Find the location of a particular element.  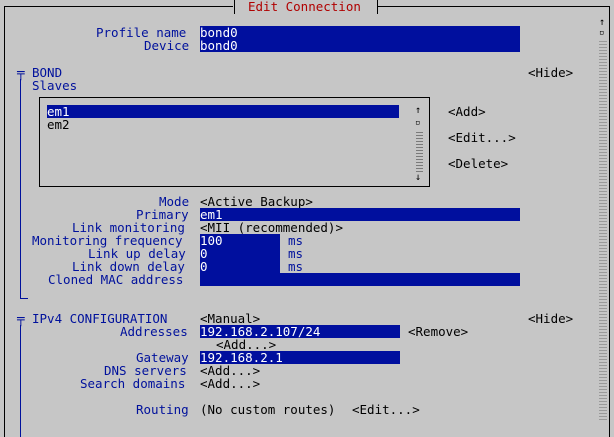

frame-top-left is located at coordinates (118, 6).